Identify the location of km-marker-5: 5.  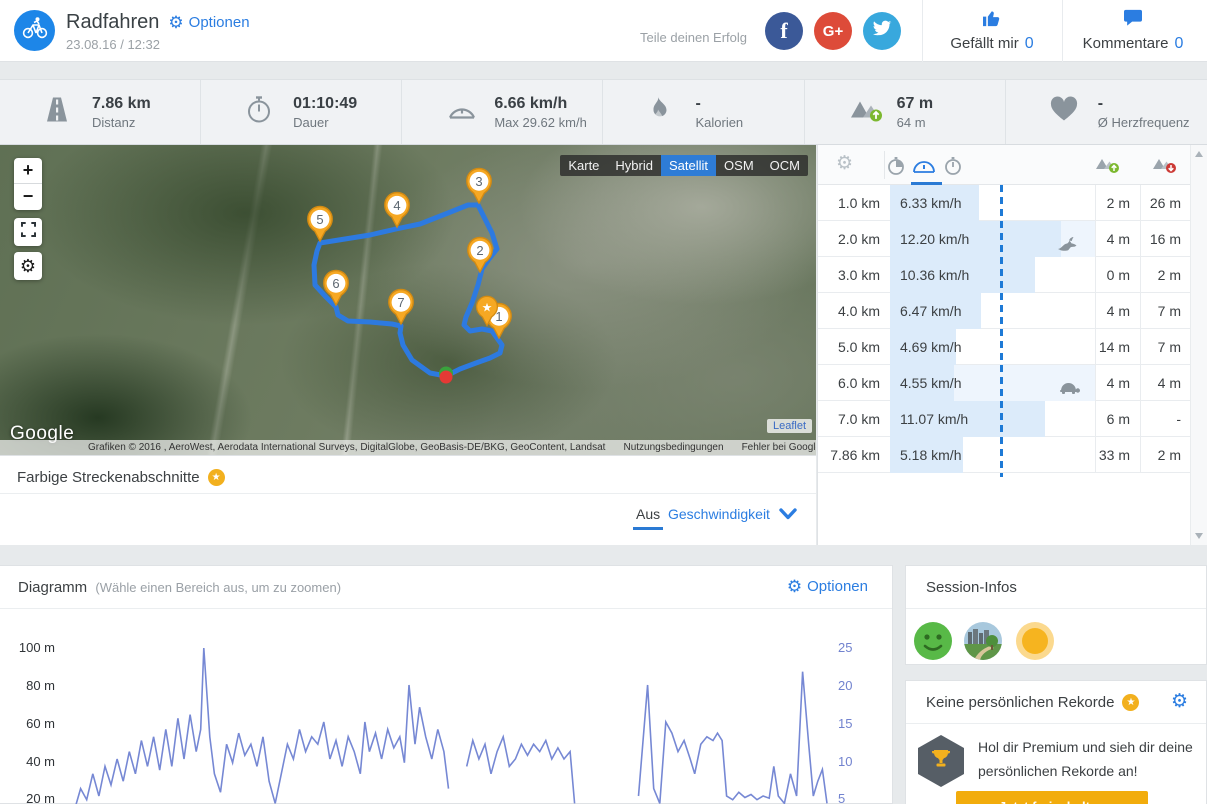
(320, 224).